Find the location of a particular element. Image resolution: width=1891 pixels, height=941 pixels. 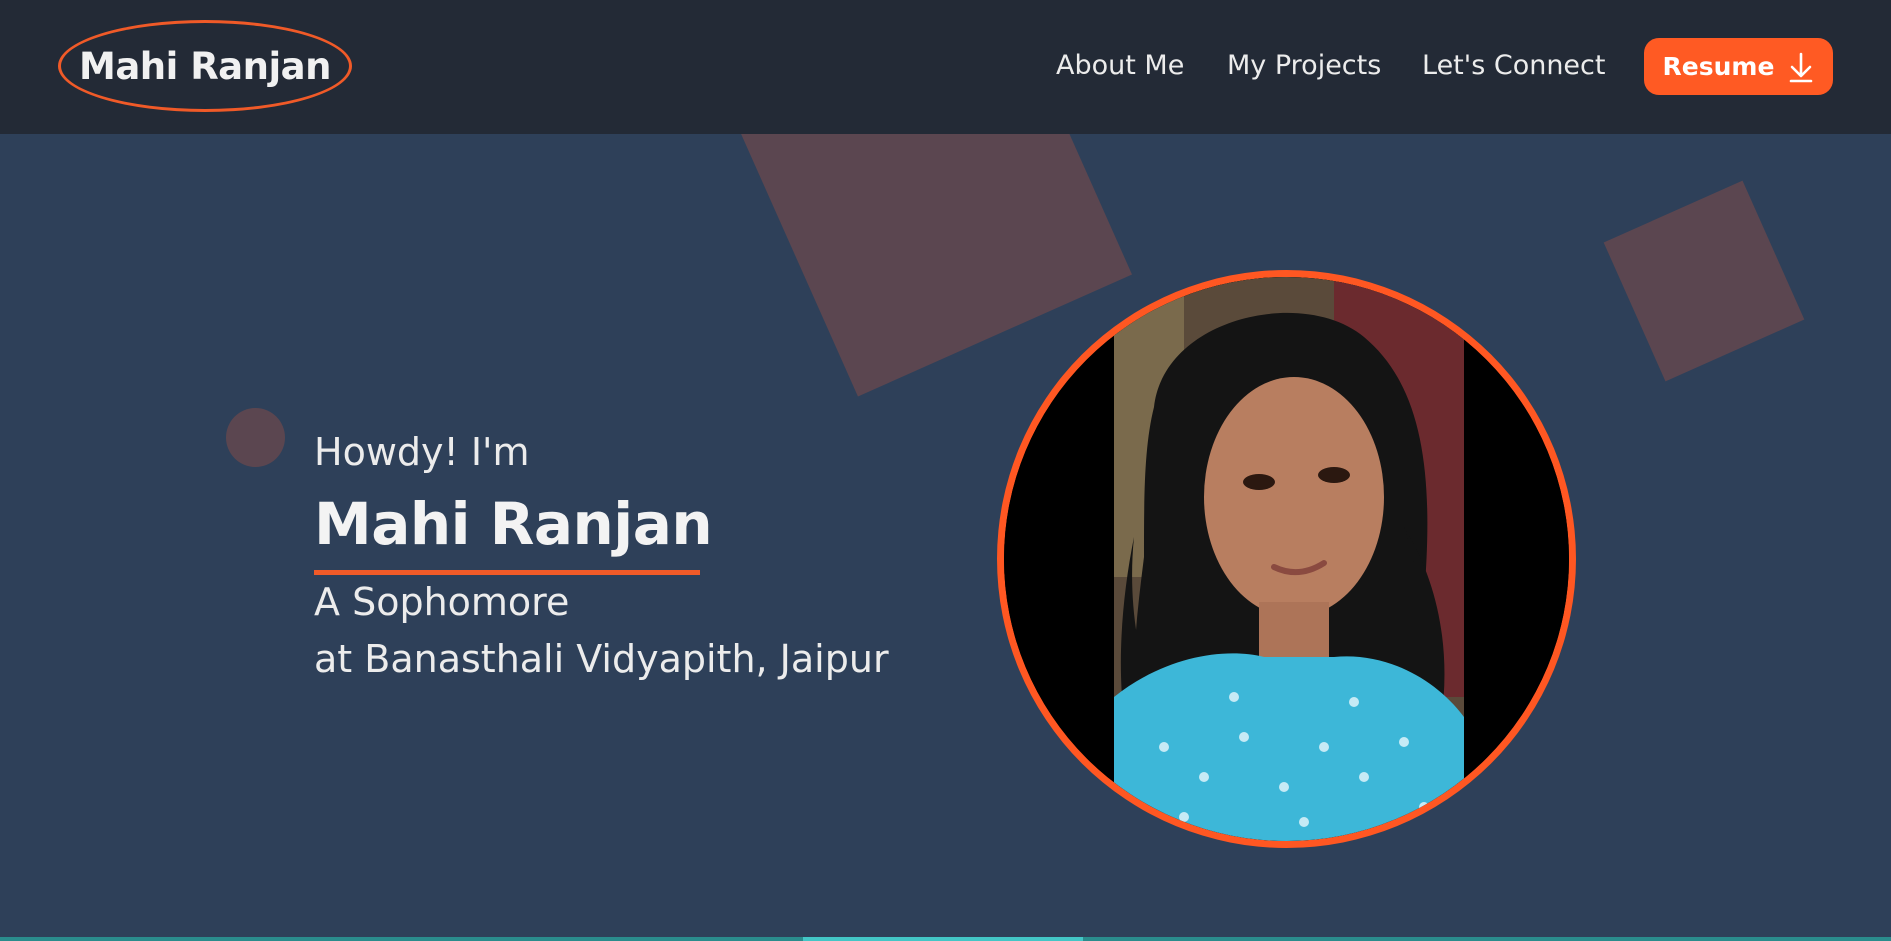

nav-link-my-projects: My Projects is located at coordinates (1304, 66).